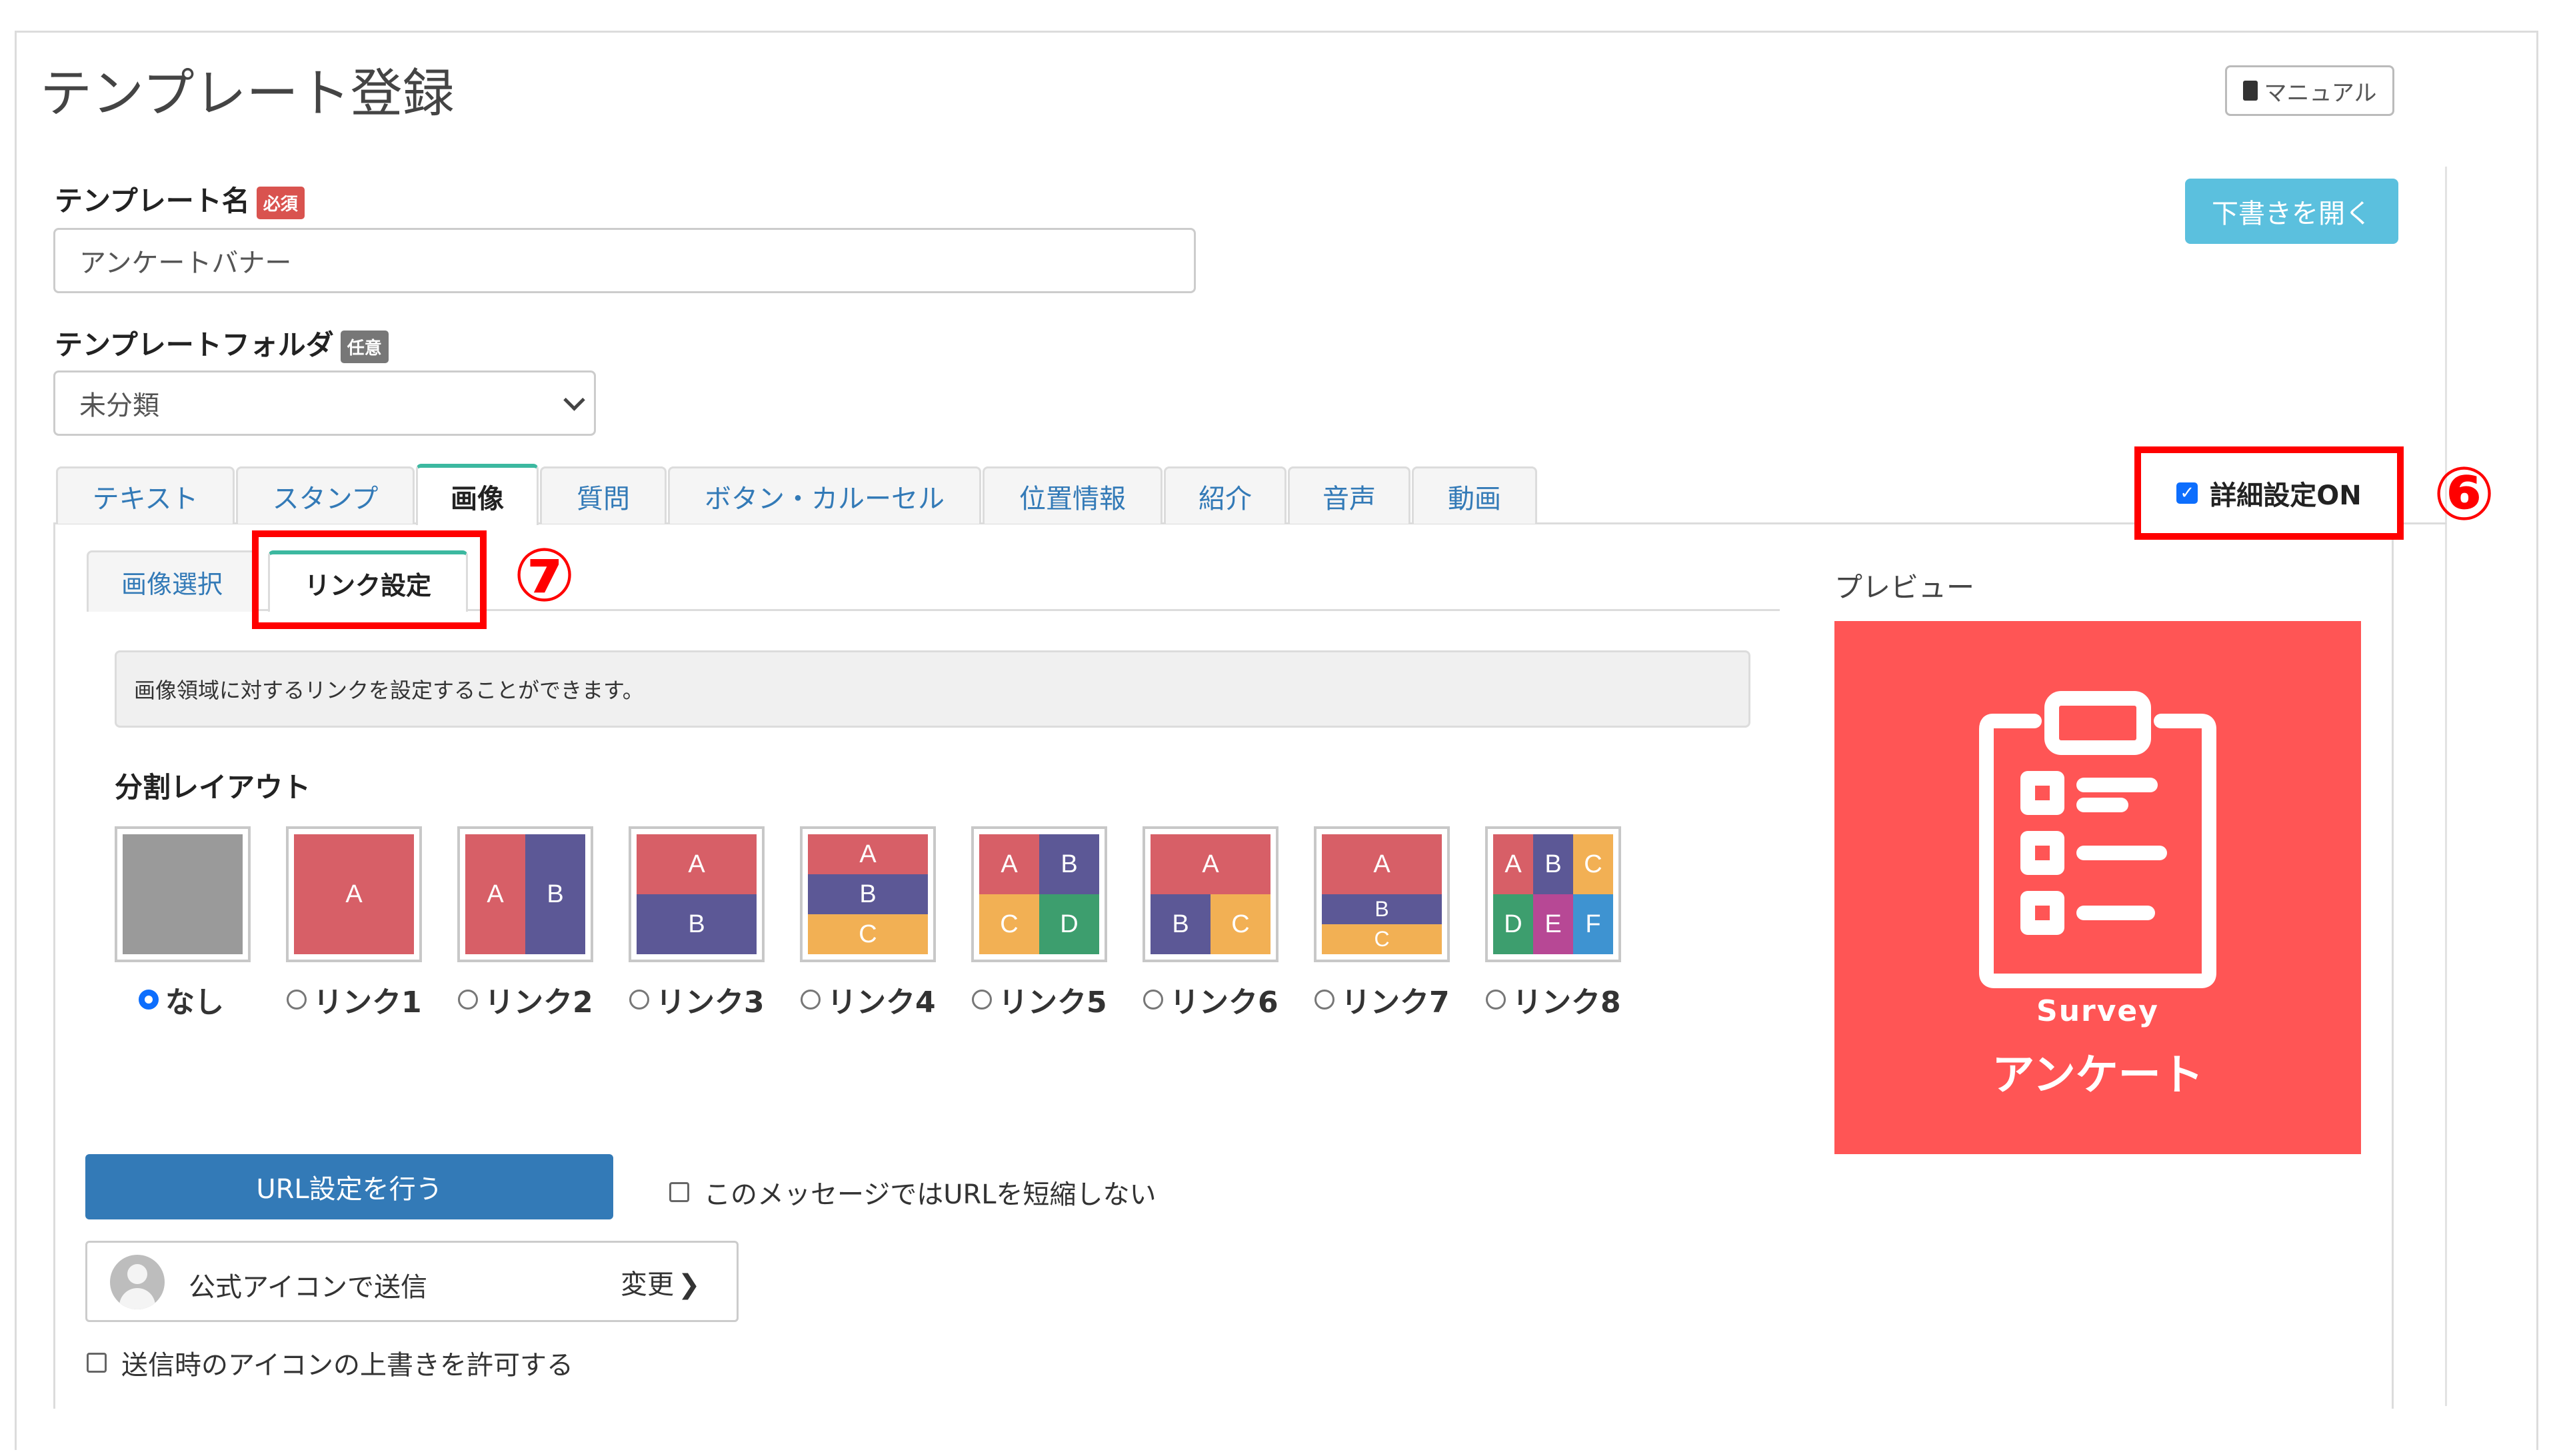 Image resolution: width=2553 pixels, height=1456 pixels. Describe the element at coordinates (2393, 965) in the screenshot. I see `pane-right-border` at that location.